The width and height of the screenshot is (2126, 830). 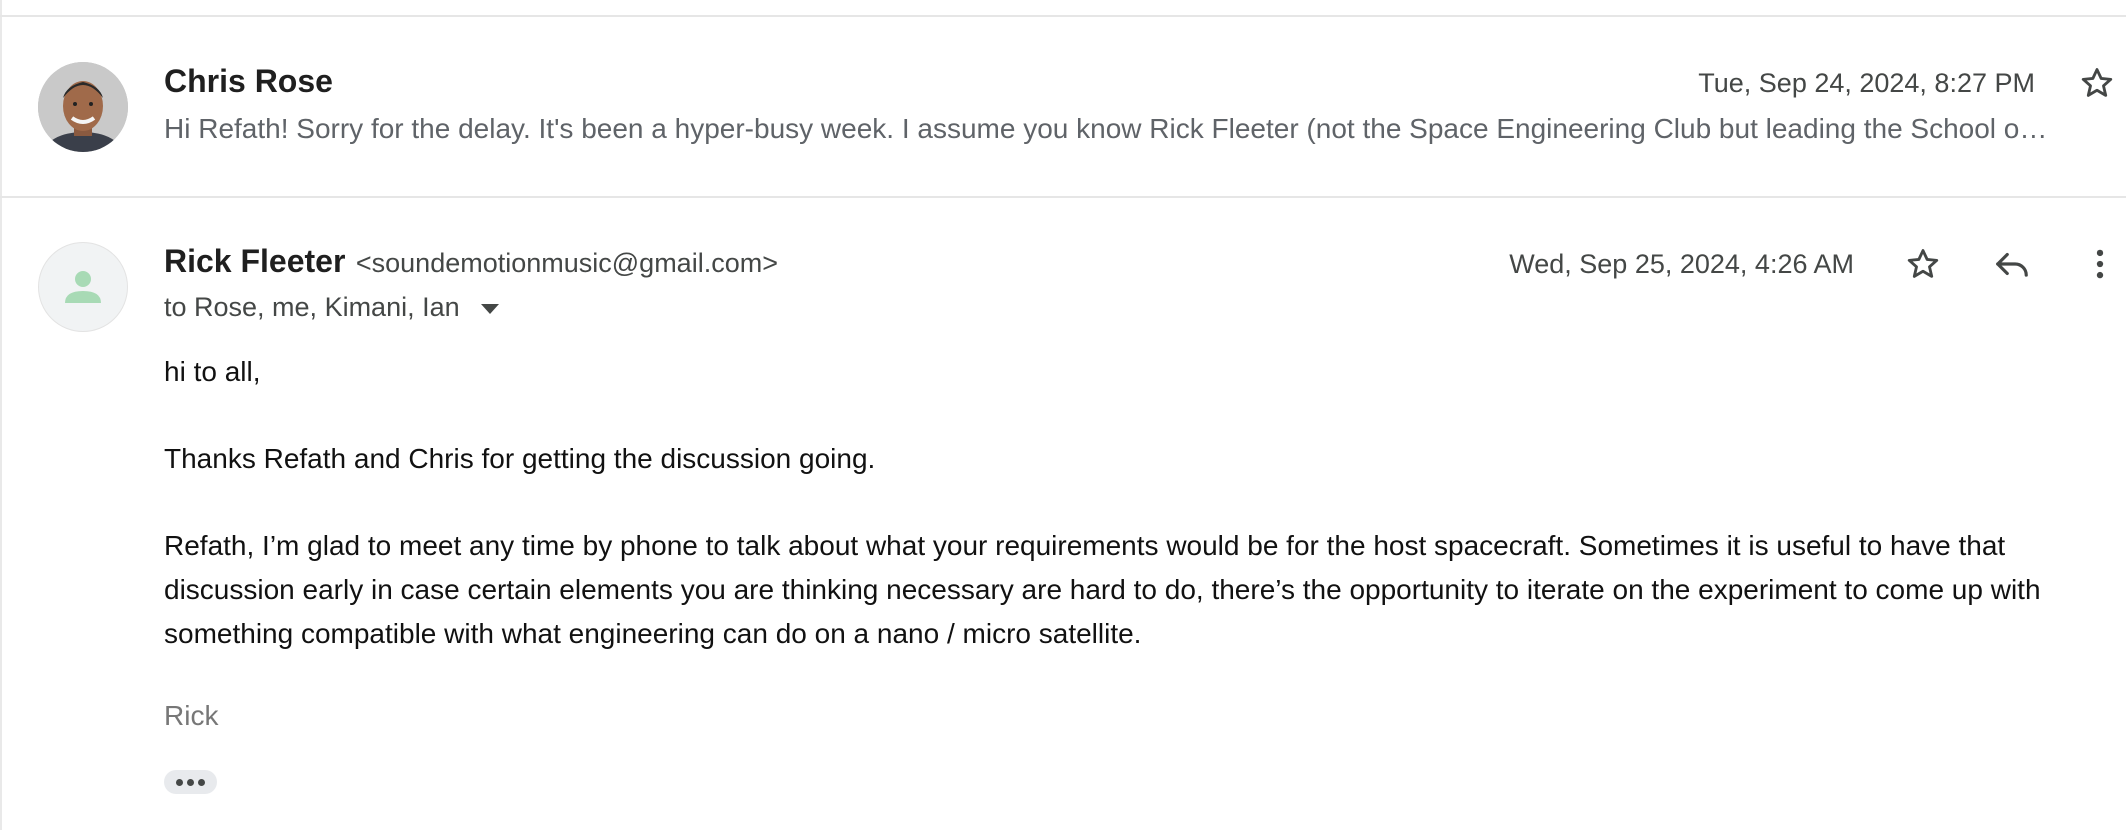 What do you see at coordinates (83, 287) in the screenshot?
I see `person-icon` at bounding box center [83, 287].